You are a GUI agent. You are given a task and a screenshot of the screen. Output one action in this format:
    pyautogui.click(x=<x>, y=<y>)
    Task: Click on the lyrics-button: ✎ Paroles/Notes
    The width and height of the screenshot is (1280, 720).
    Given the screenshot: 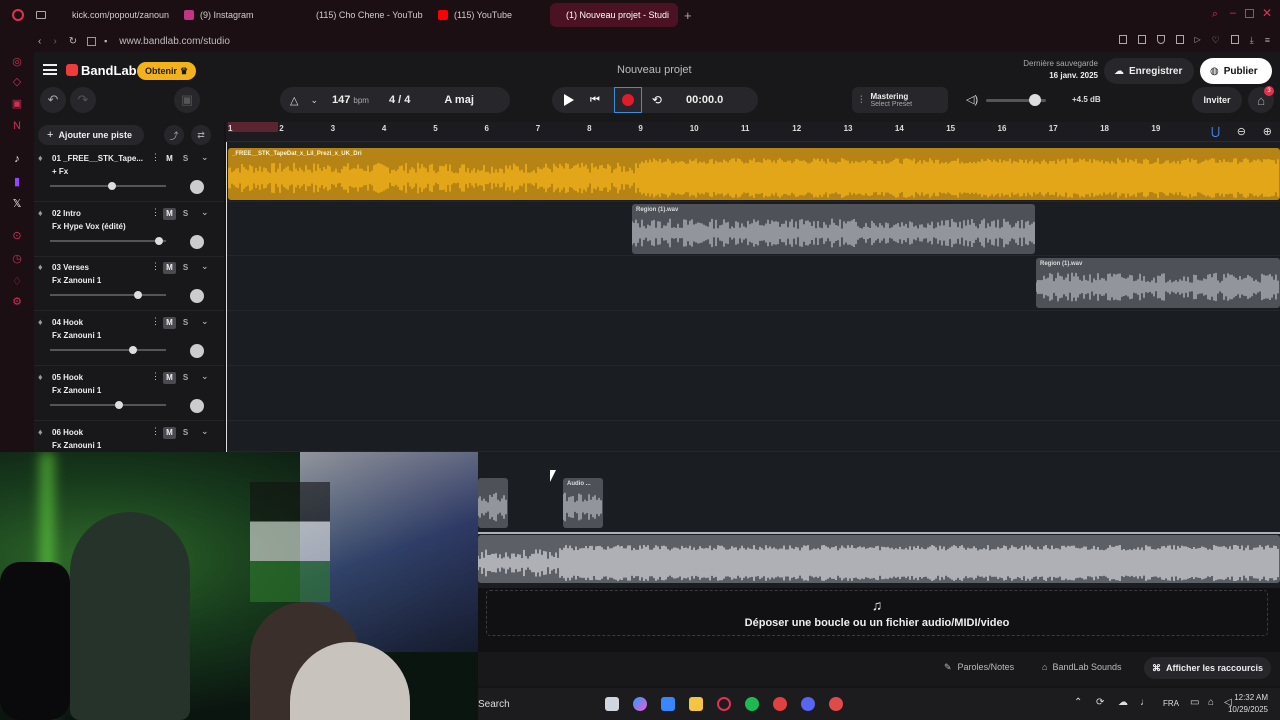 What is the action you would take?
    pyautogui.click(x=979, y=667)
    